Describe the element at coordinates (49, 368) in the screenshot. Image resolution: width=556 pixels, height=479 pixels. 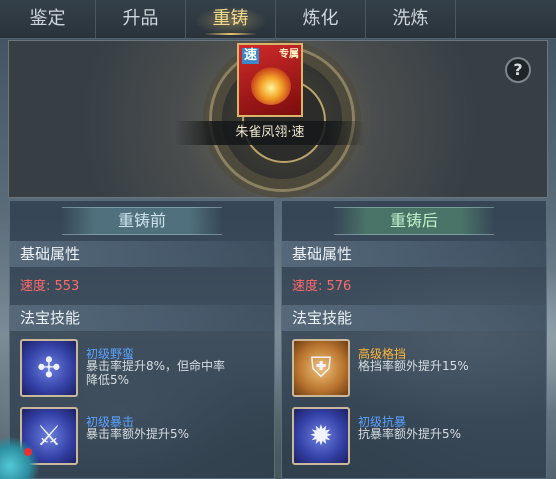
I see `paw-icon: ✣` at that location.